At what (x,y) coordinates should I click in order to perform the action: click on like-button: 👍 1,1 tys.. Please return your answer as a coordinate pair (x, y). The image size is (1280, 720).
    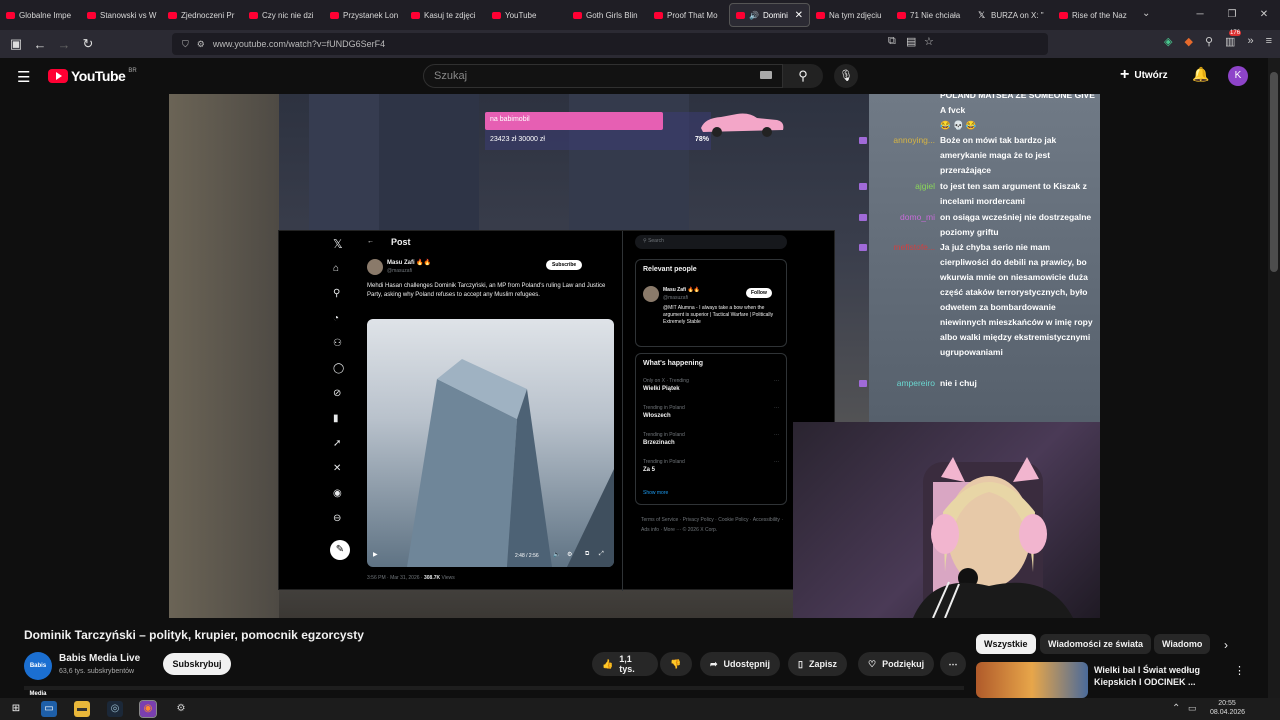
    Looking at the image, I should click on (625, 664).